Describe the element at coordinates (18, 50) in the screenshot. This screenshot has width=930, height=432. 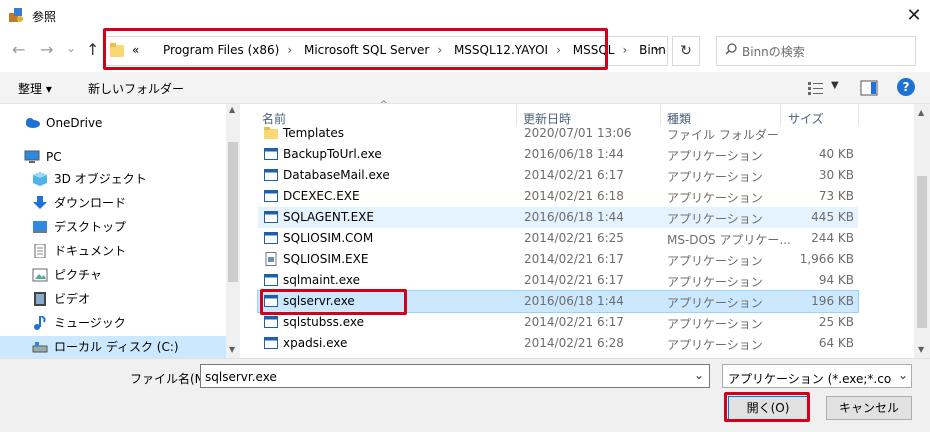
I see `back-button: ←` at that location.